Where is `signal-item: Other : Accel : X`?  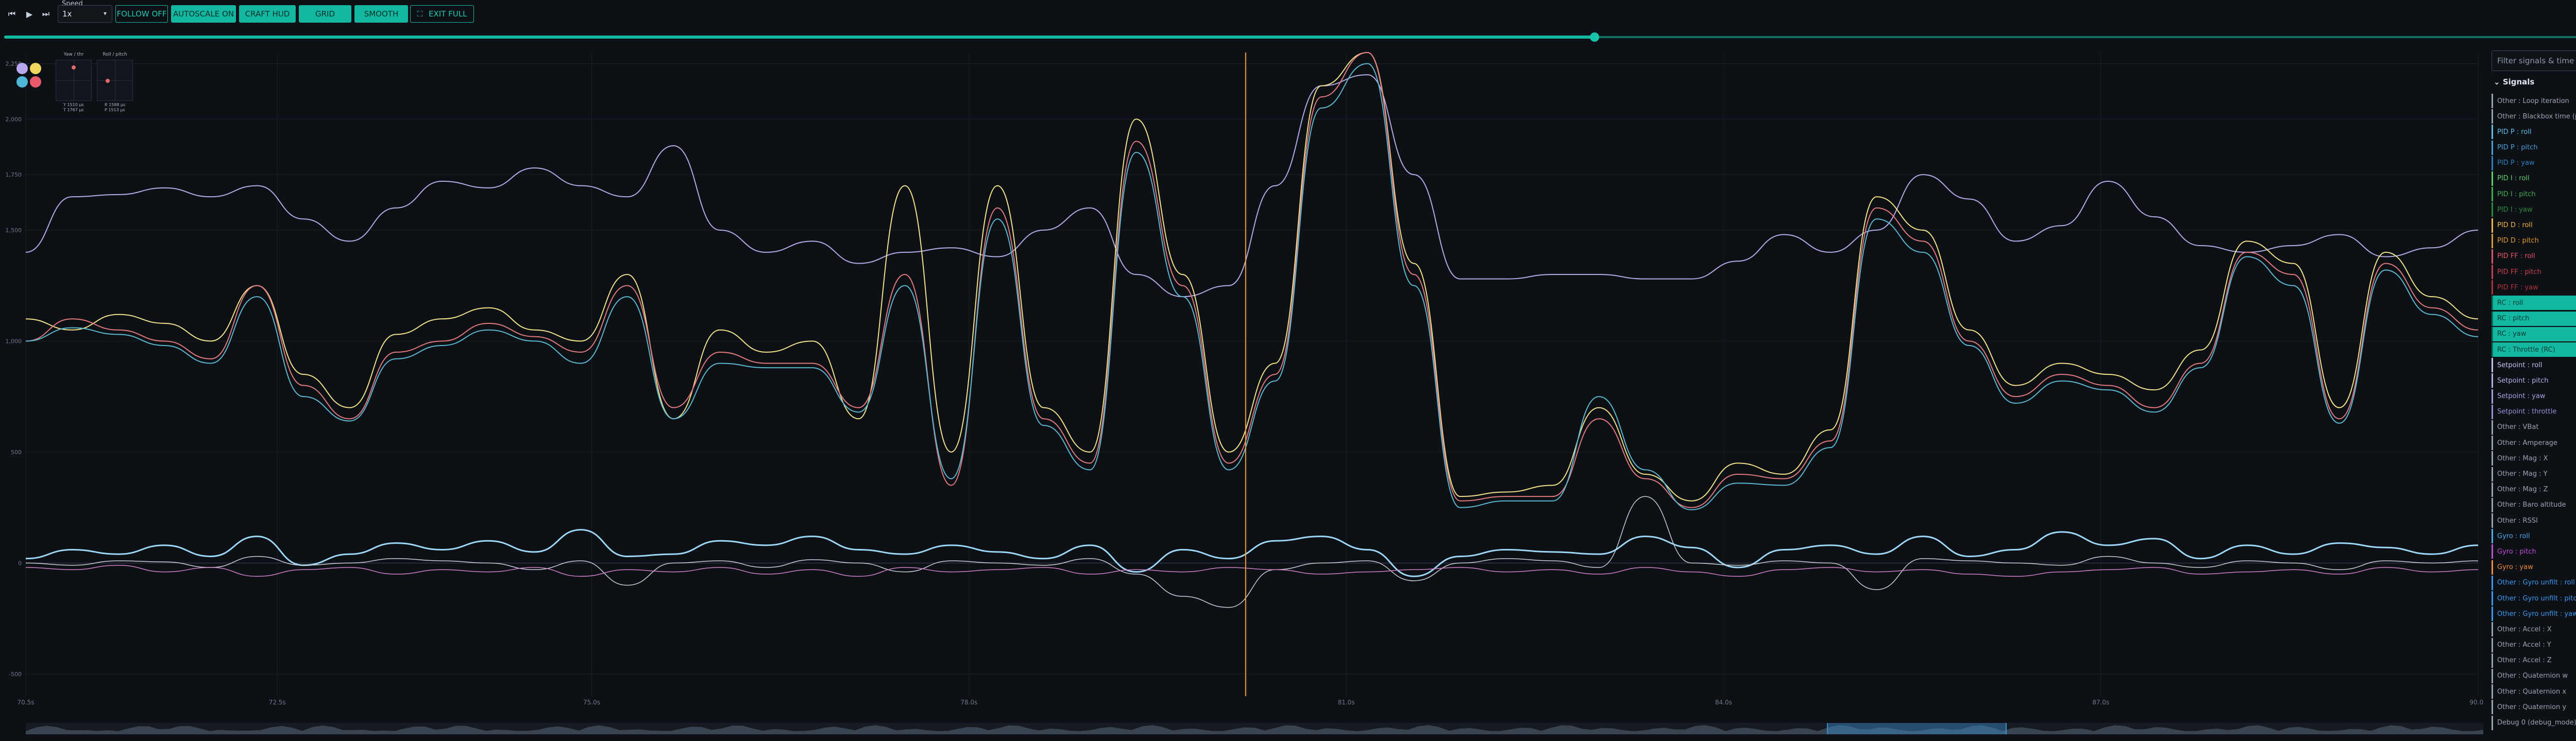 signal-item: Other : Accel : X is located at coordinates (2534, 629).